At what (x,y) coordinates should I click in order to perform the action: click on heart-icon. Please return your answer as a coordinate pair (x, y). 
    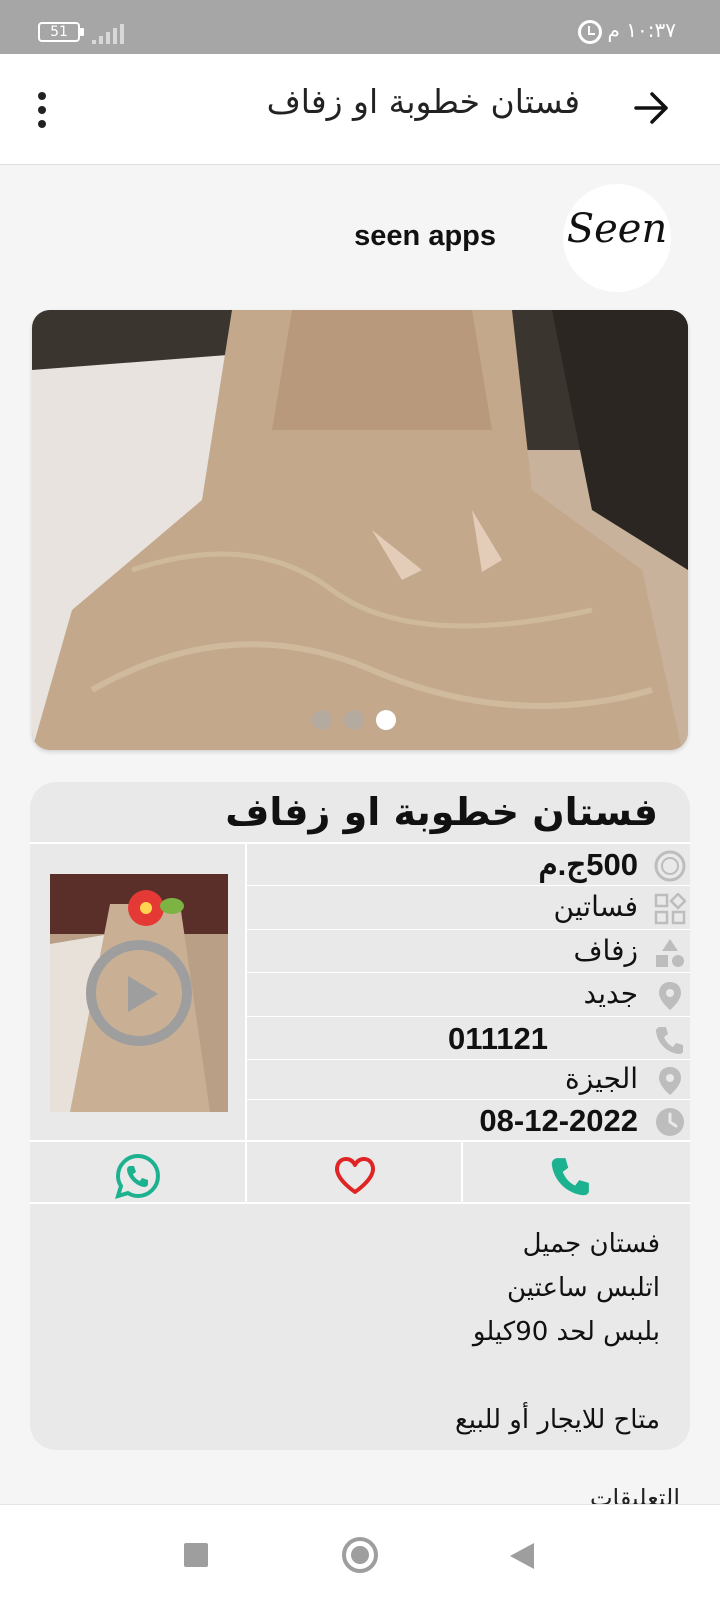
    Looking at the image, I should click on (355, 1175).